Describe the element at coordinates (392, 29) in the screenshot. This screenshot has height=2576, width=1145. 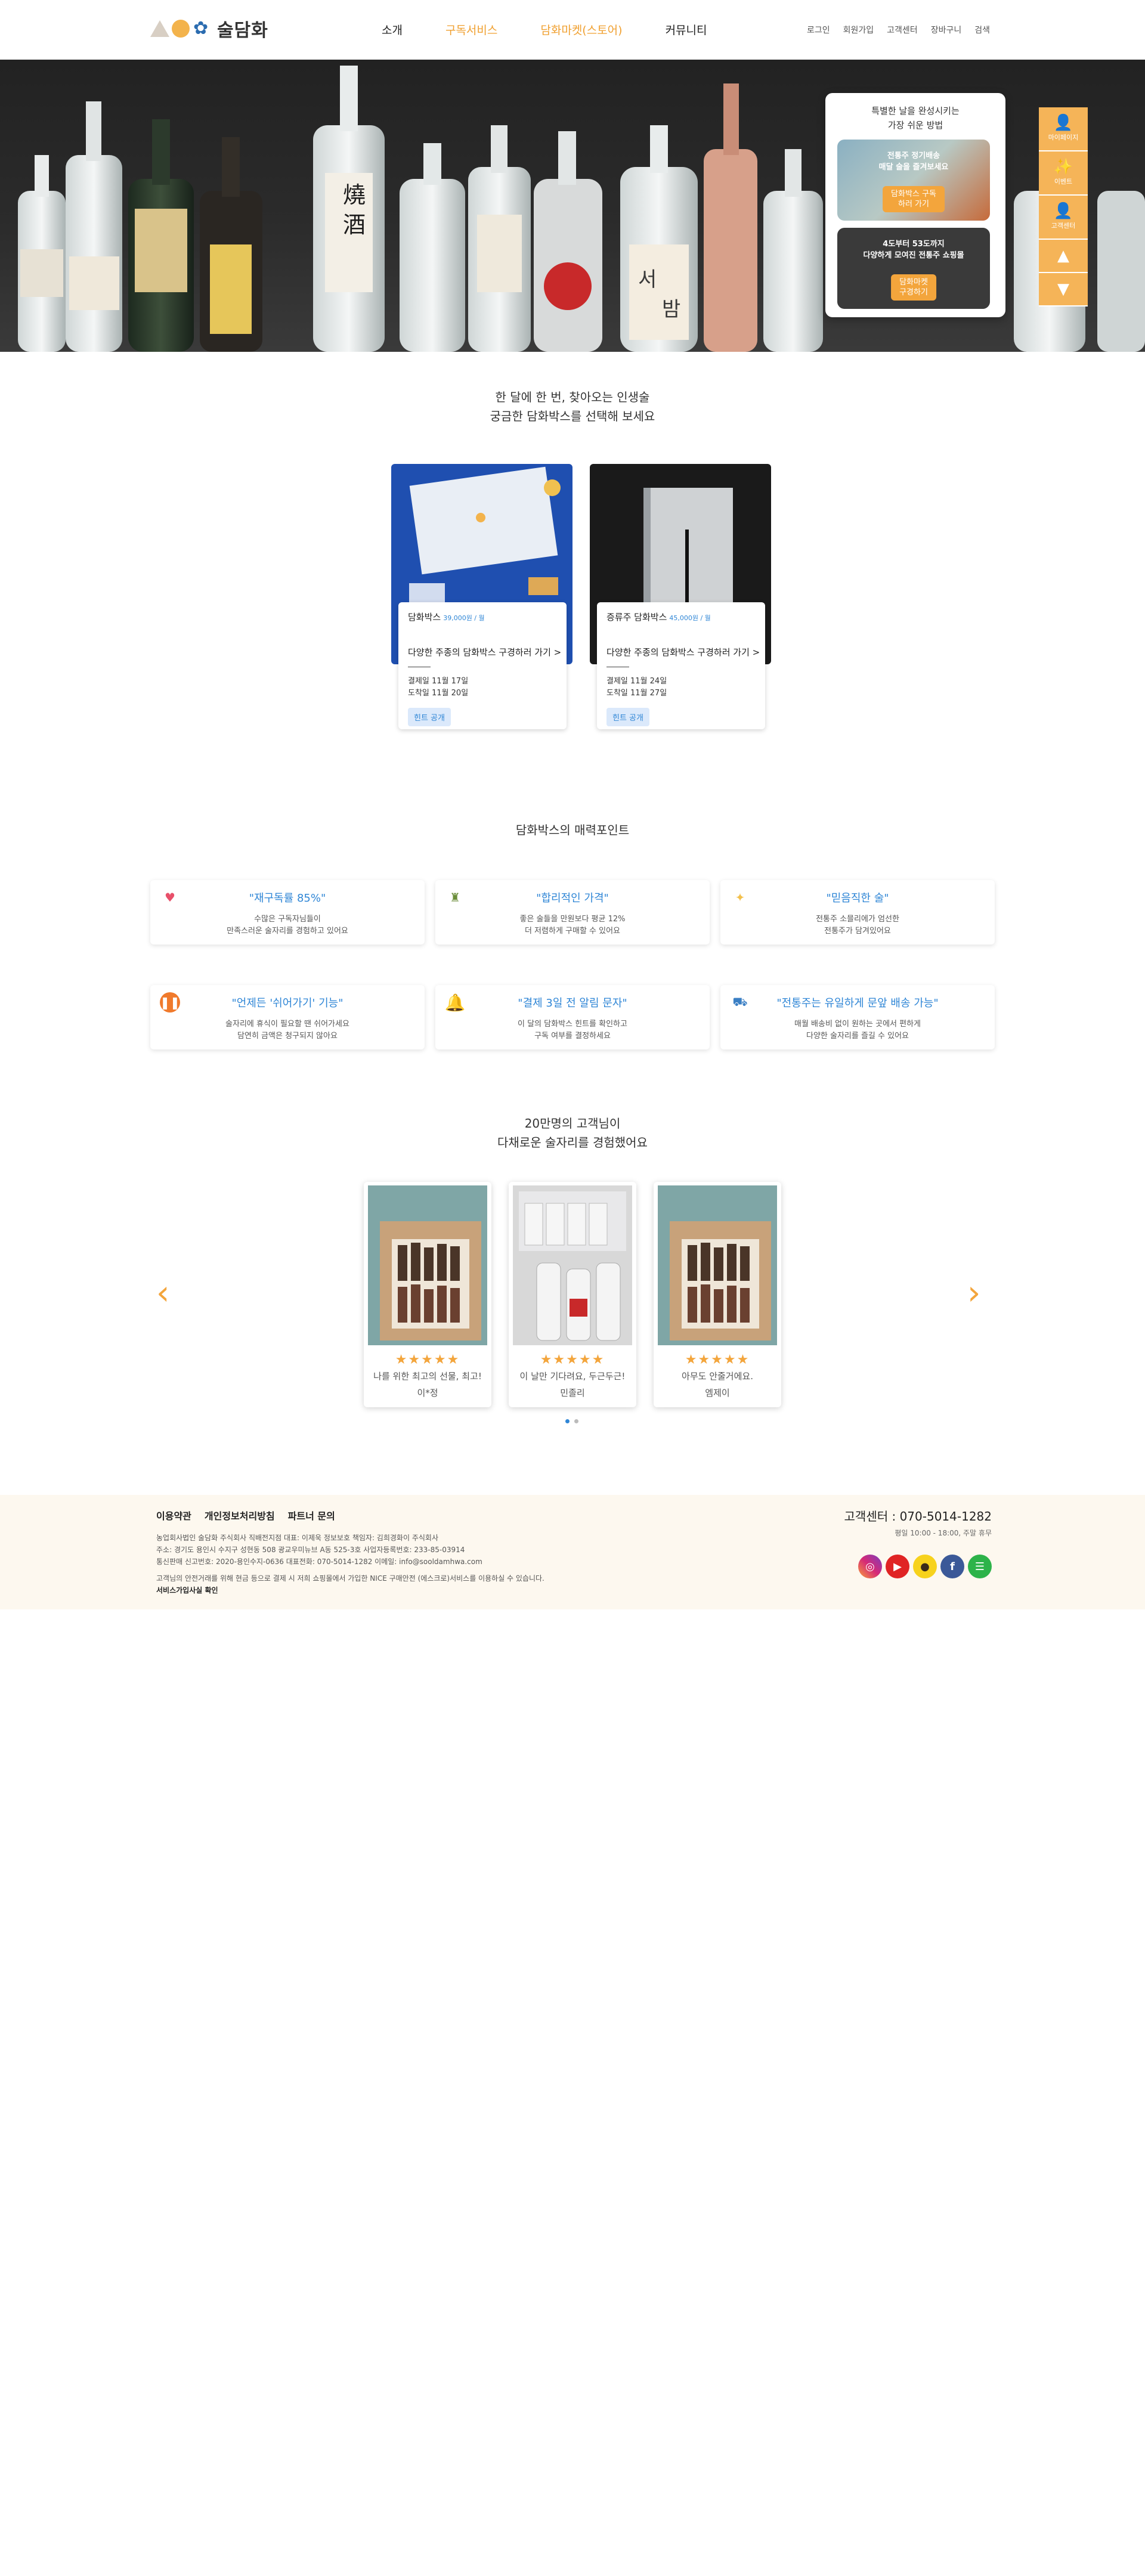
I see `nav-item-about: 소개` at that location.